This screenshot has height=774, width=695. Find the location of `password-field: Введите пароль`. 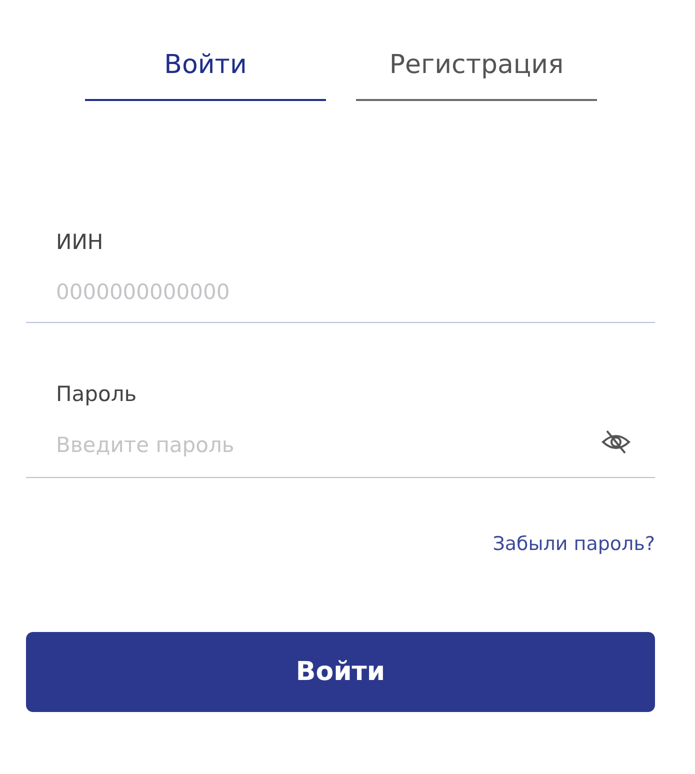

password-field: Введите пароль is located at coordinates (313, 453).